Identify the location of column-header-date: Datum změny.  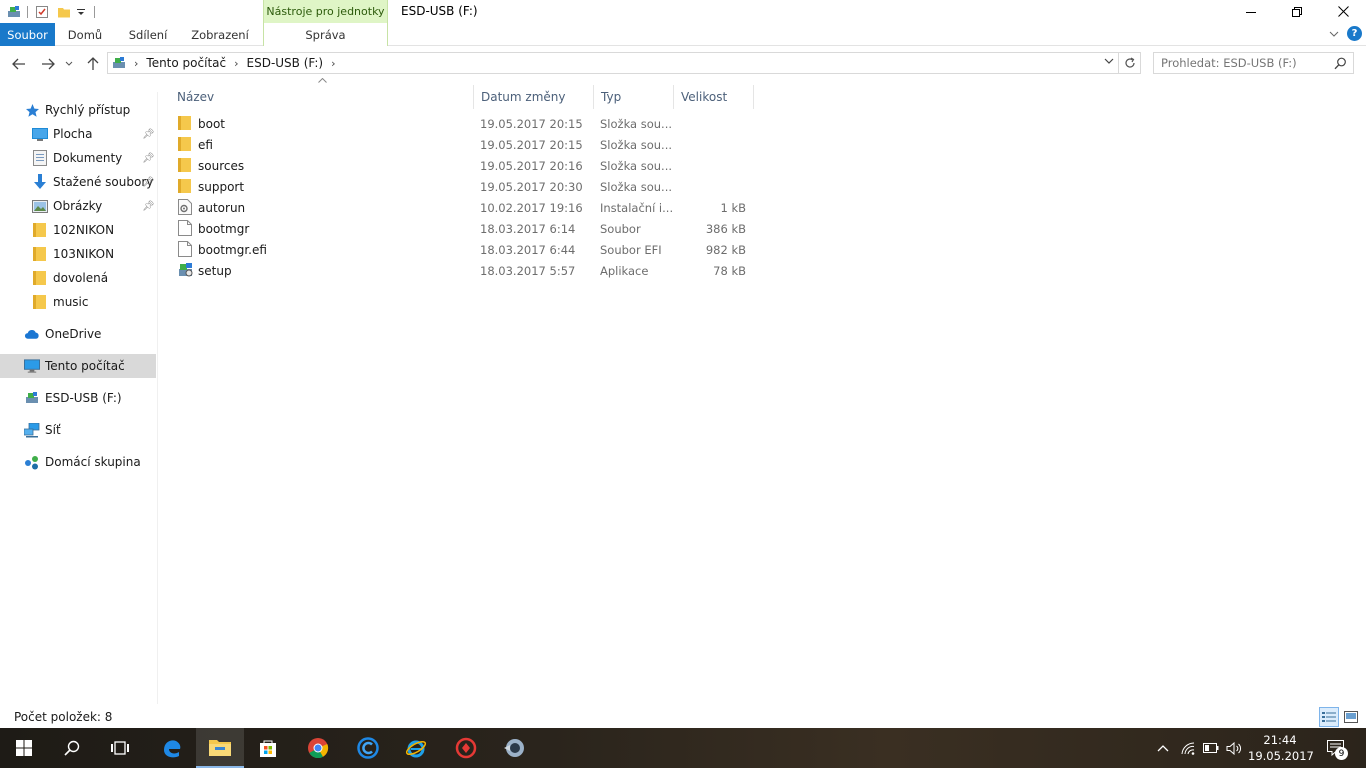
(534, 97).